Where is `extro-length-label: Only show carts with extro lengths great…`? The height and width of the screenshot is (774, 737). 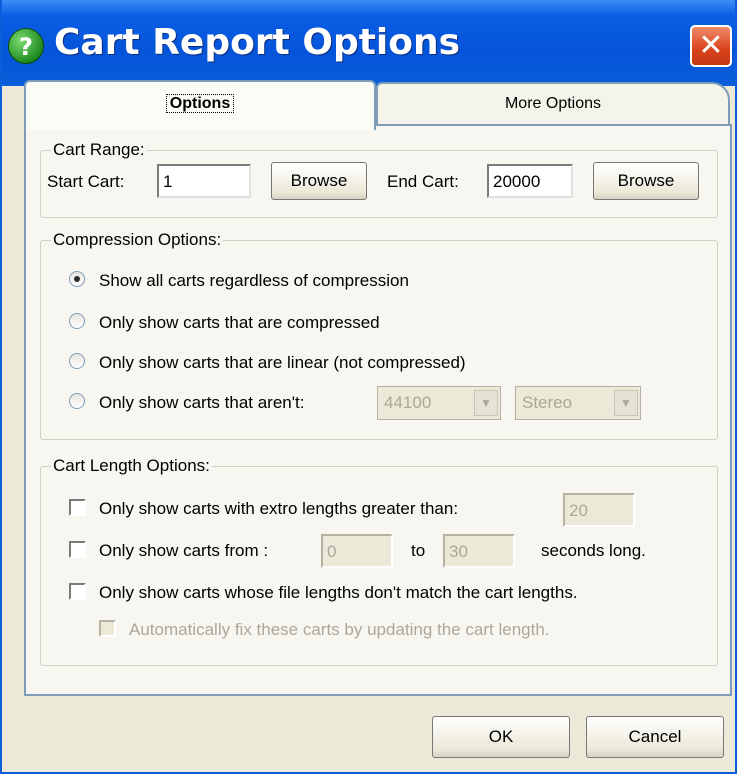
extro-length-label: Only show carts with extro lengths great… is located at coordinates (278, 509).